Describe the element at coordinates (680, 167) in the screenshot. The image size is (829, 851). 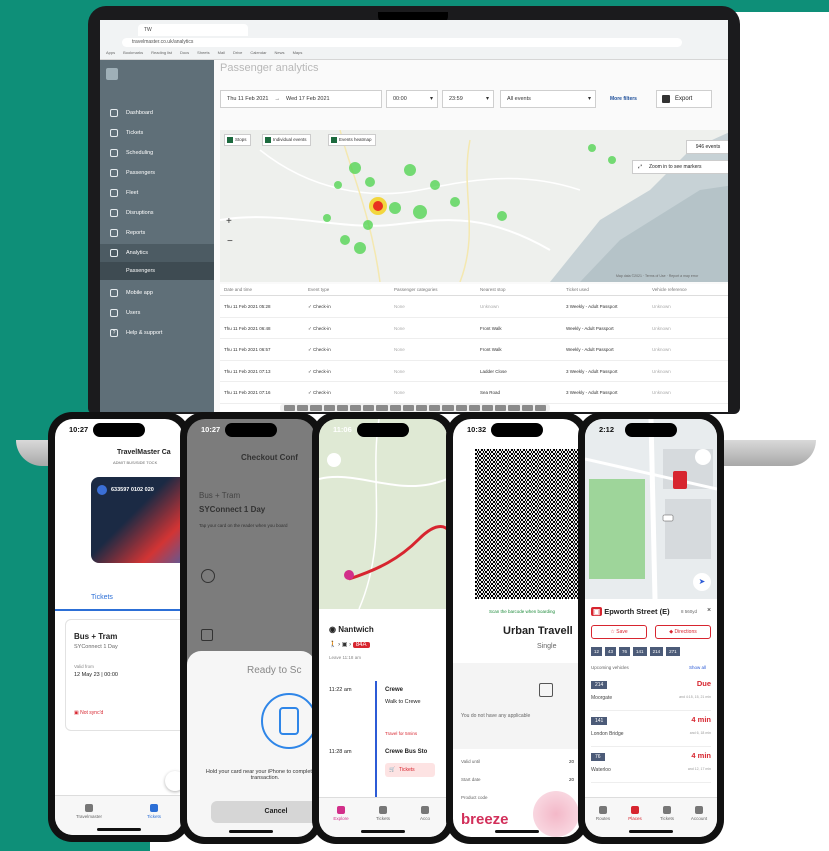
I see `zoom-to-see-markers-button: ⤢ Zoom in to see markers` at that location.